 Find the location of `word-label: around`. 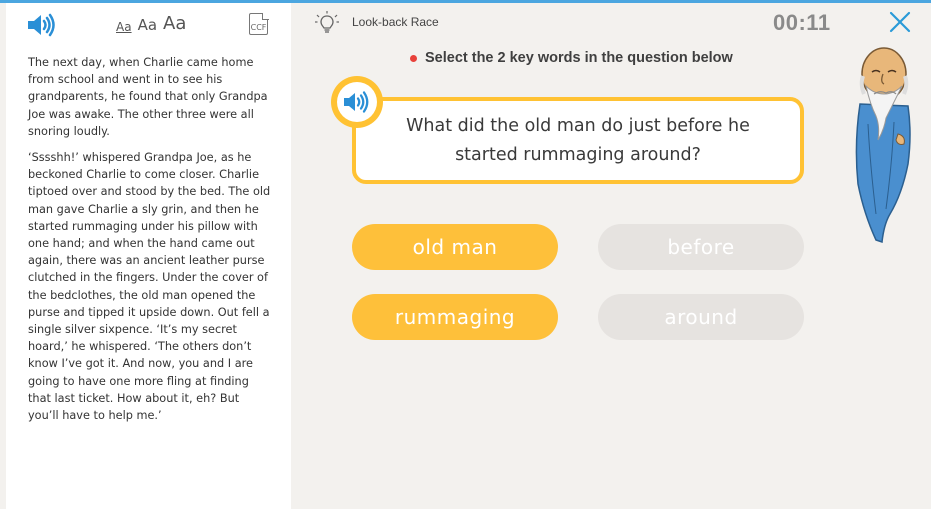

word-label: around is located at coordinates (701, 317).